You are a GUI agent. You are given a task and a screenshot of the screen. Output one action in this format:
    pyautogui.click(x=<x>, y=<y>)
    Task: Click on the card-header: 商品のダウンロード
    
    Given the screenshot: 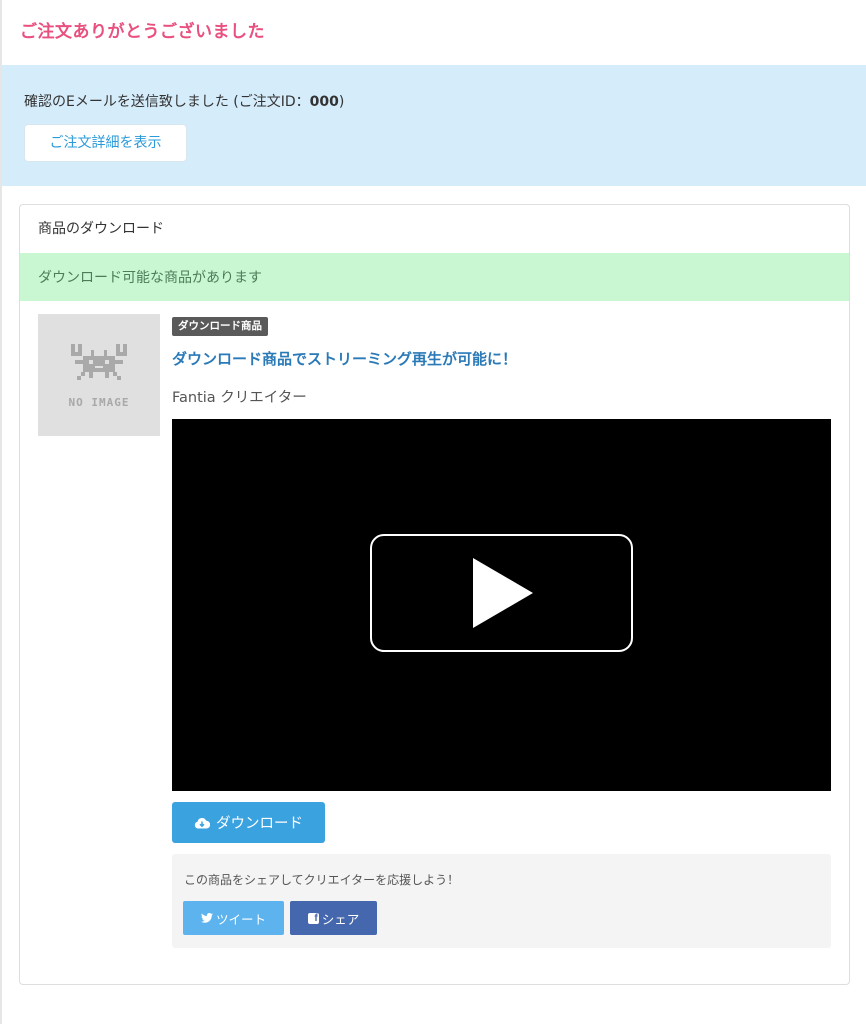 What is the action you would take?
    pyautogui.click(x=101, y=229)
    